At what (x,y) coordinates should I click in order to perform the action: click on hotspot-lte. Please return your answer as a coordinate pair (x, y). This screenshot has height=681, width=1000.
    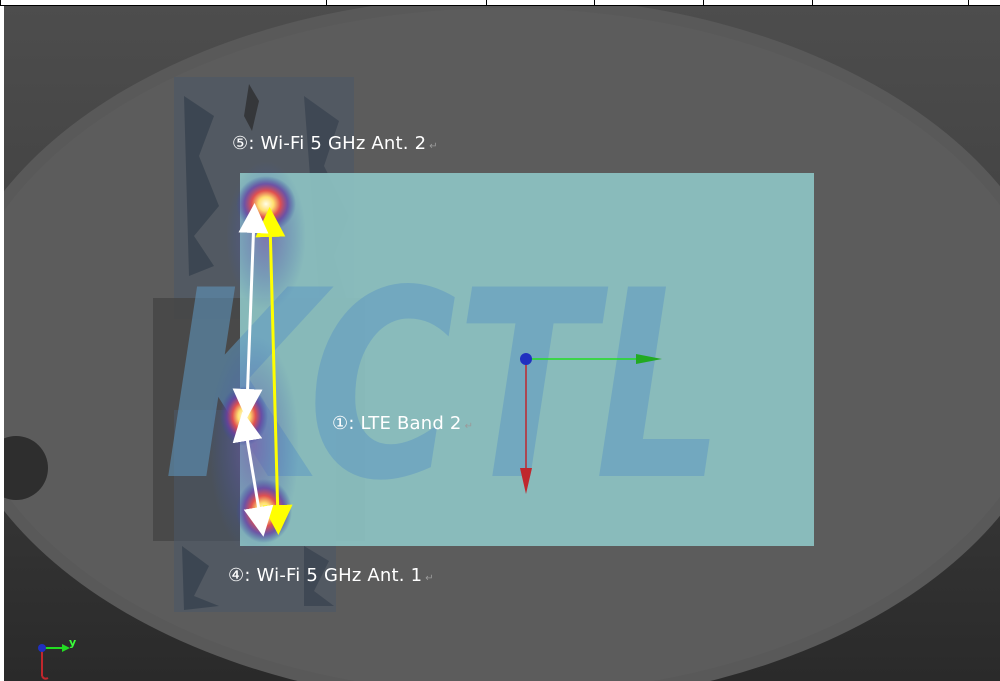
    Looking at the image, I should click on (244, 416).